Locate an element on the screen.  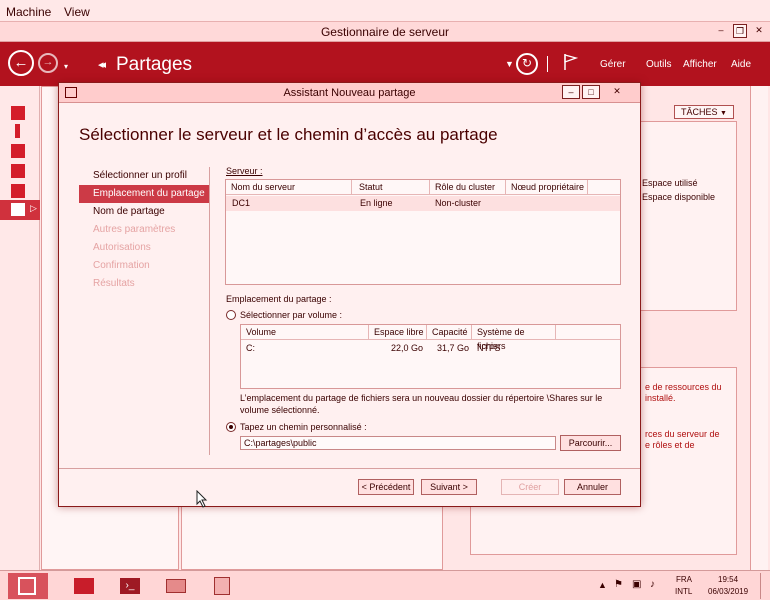
tray-lang-top: FRA is located at coordinates (684, 579).